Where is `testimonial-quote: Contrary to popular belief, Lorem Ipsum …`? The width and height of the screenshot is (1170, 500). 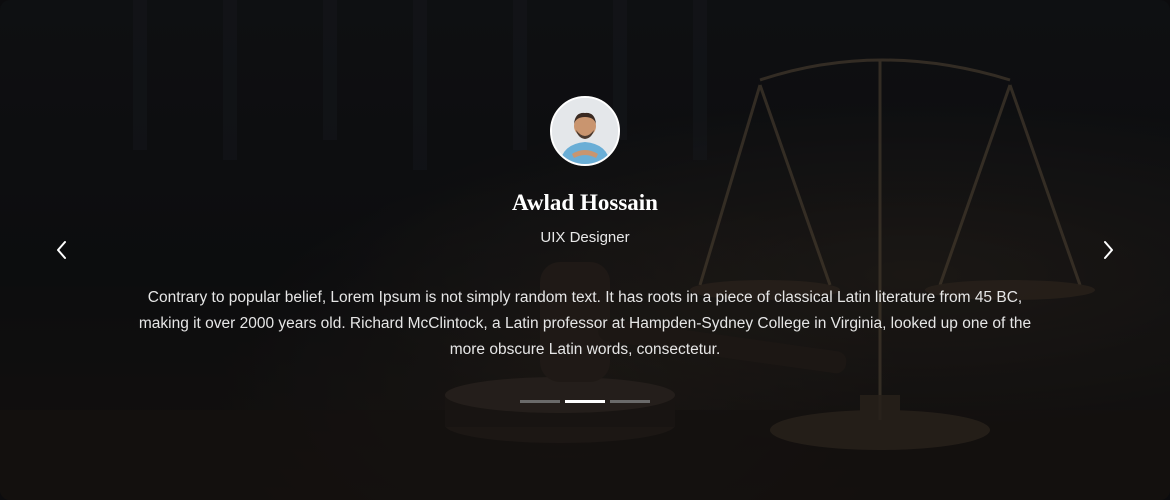 testimonial-quote: Contrary to popular belief, Lorem Ipsum … is located at coordinates (585, 323).